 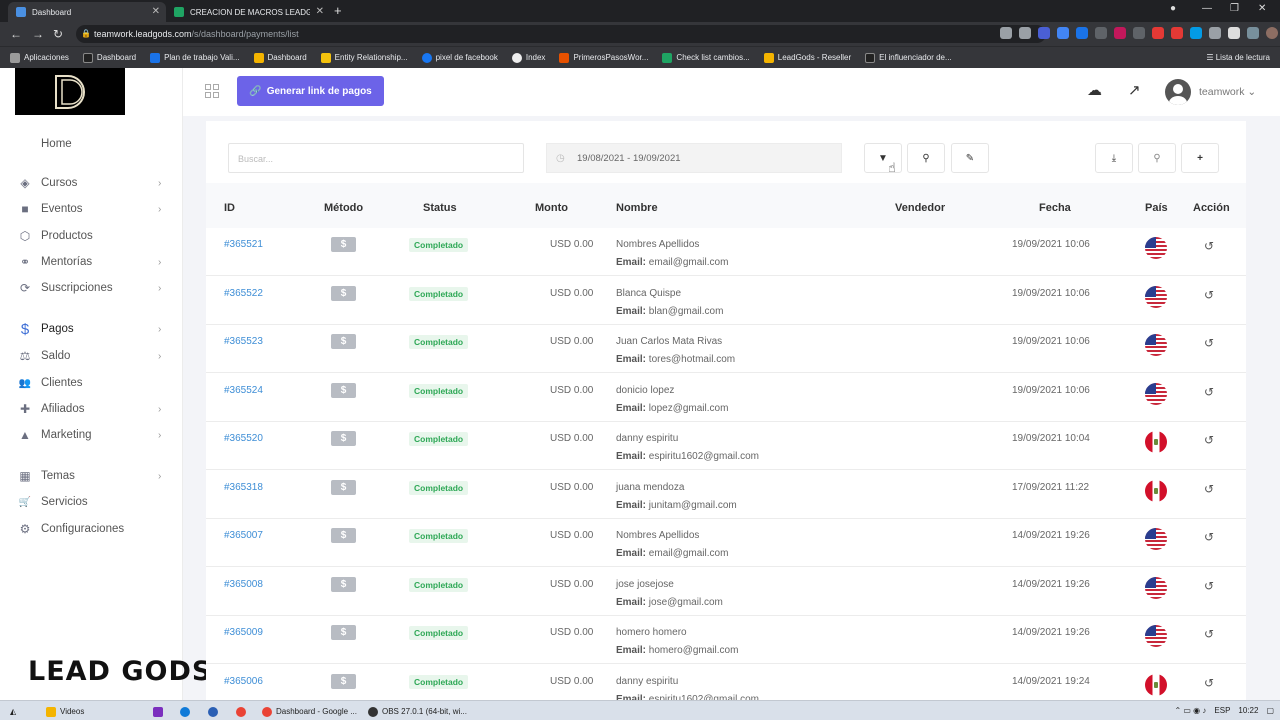 What do you see at coordinates (243, 535) in the screenshot?
I see `payment-id-link: #365007` at bounding box center [243, 535].